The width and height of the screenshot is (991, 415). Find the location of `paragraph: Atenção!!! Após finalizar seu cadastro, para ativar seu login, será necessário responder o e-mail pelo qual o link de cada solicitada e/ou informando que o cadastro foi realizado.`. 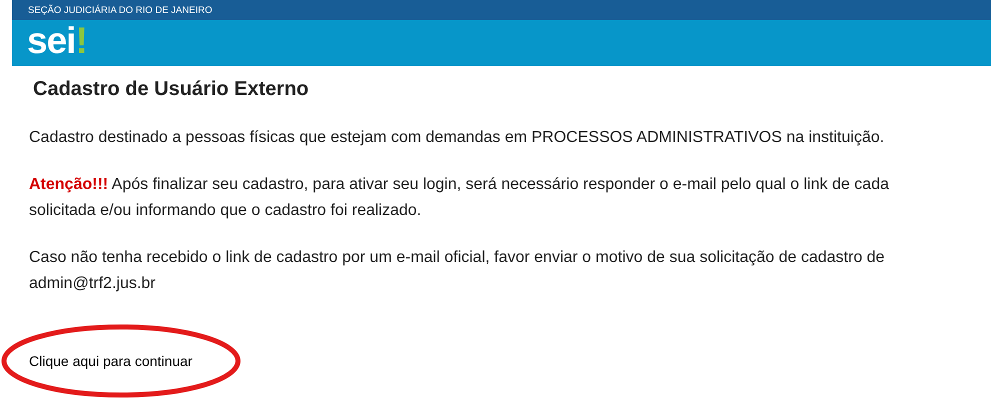

paragraph: Atenção!!! Após finalizar seu cadastro, para ativar seu login, será necessário responder o e-mail pelo qual o link de cada solicitada e/ou informando que o cadastro foi realizado. is located at coordinates (459, 198).